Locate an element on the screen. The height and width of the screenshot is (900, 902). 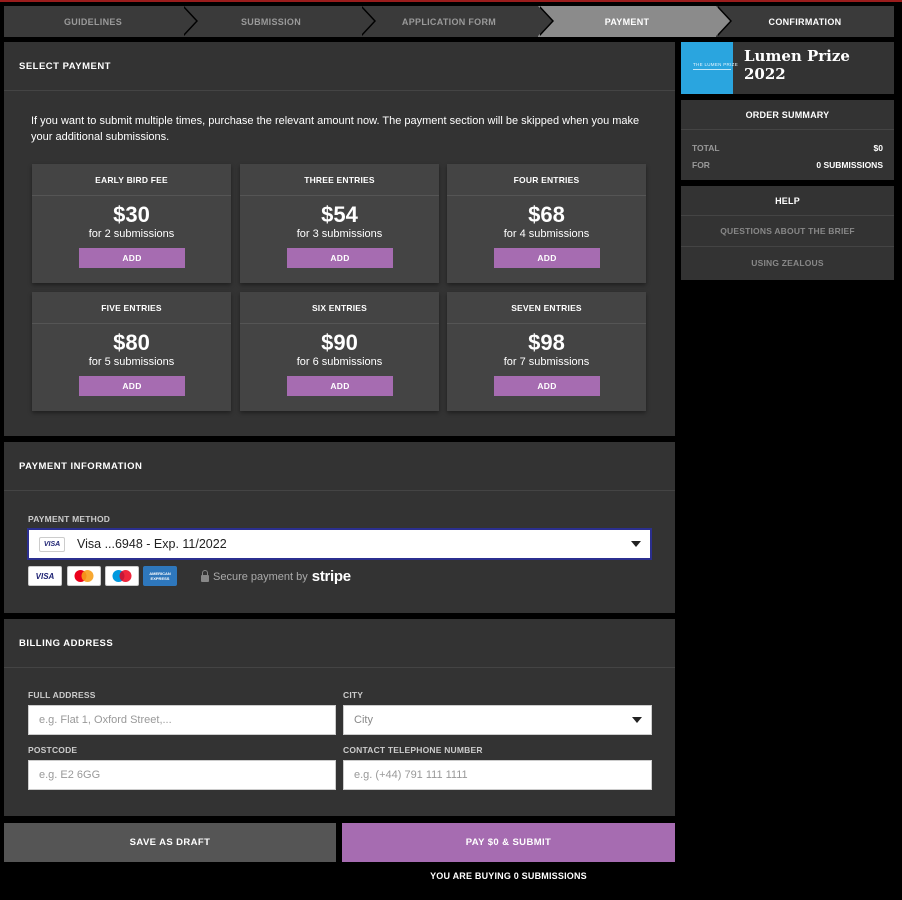
option-price: $80 is located at coordinates (131, 342).